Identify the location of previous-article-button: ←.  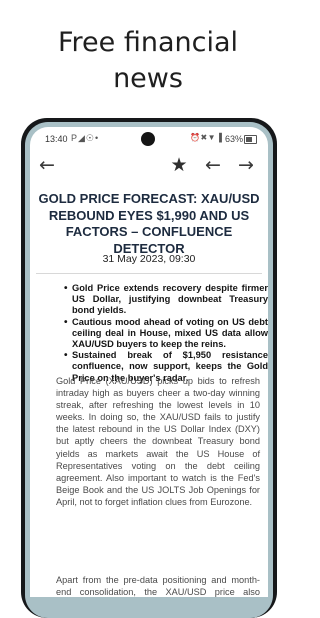
(213, 165).